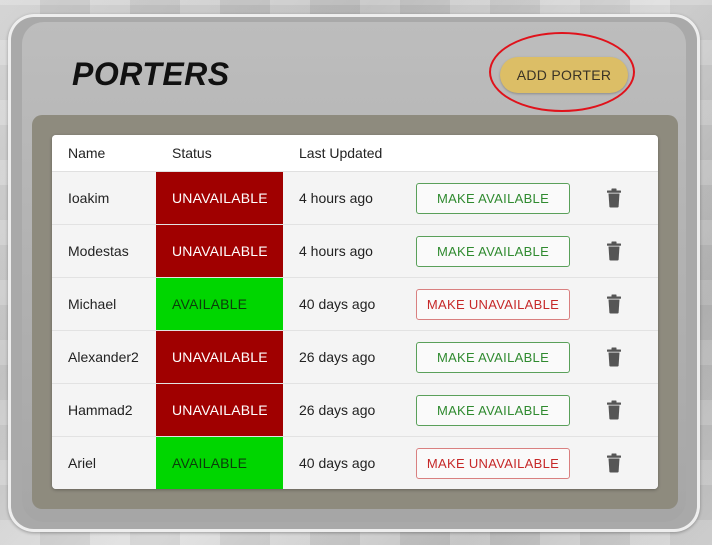 The height and width of the screenshot is (545, 712). What do you see at coordinates (485, 153) in the screenshot?
I see `column-header-action` at bounding box center [485, 153].